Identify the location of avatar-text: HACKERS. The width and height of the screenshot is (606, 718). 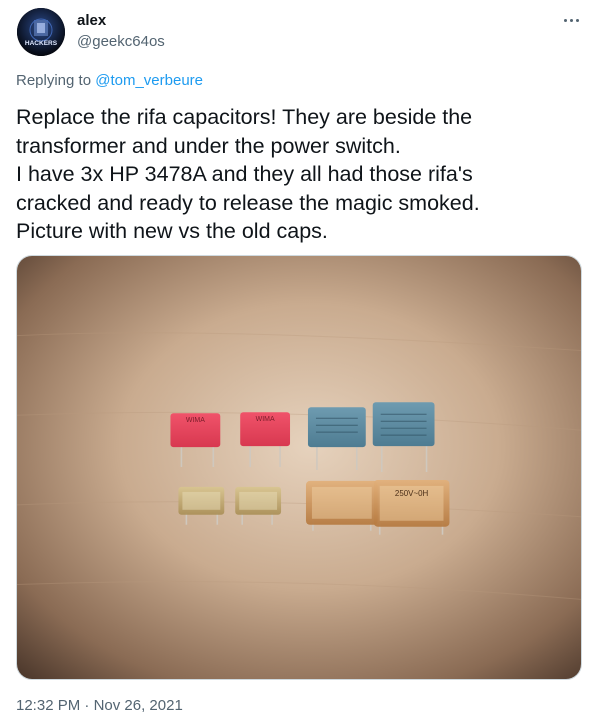
(41, 43).